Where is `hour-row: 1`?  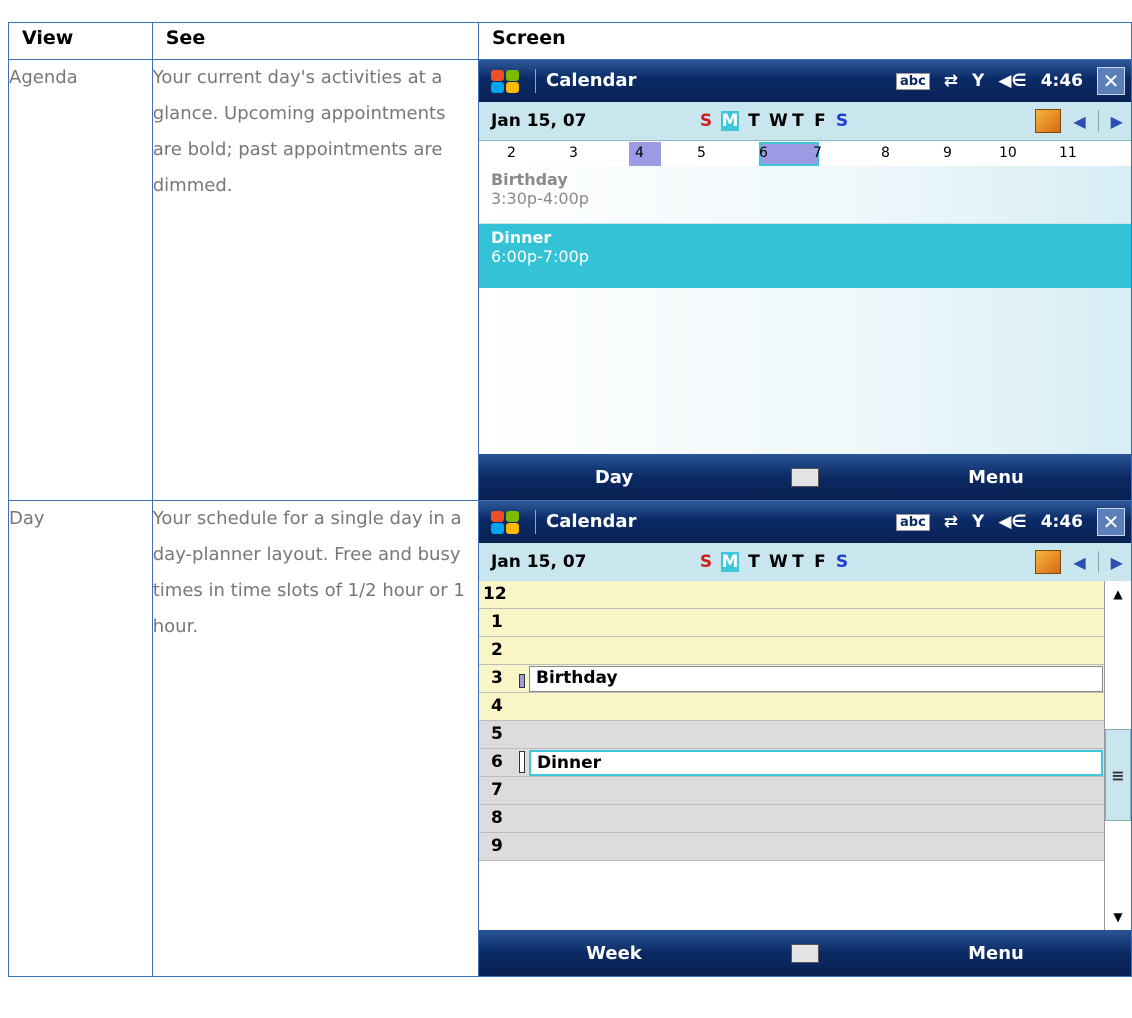 hour-row: 1 is located at coordinates (791, 623).